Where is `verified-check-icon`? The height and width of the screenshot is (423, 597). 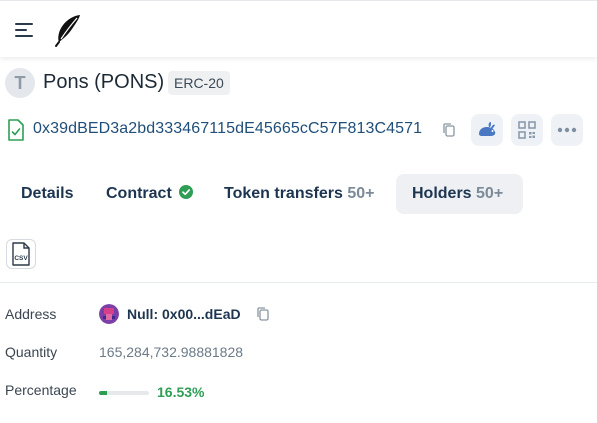 verified-check-icon is located at coordinates (186, 192).